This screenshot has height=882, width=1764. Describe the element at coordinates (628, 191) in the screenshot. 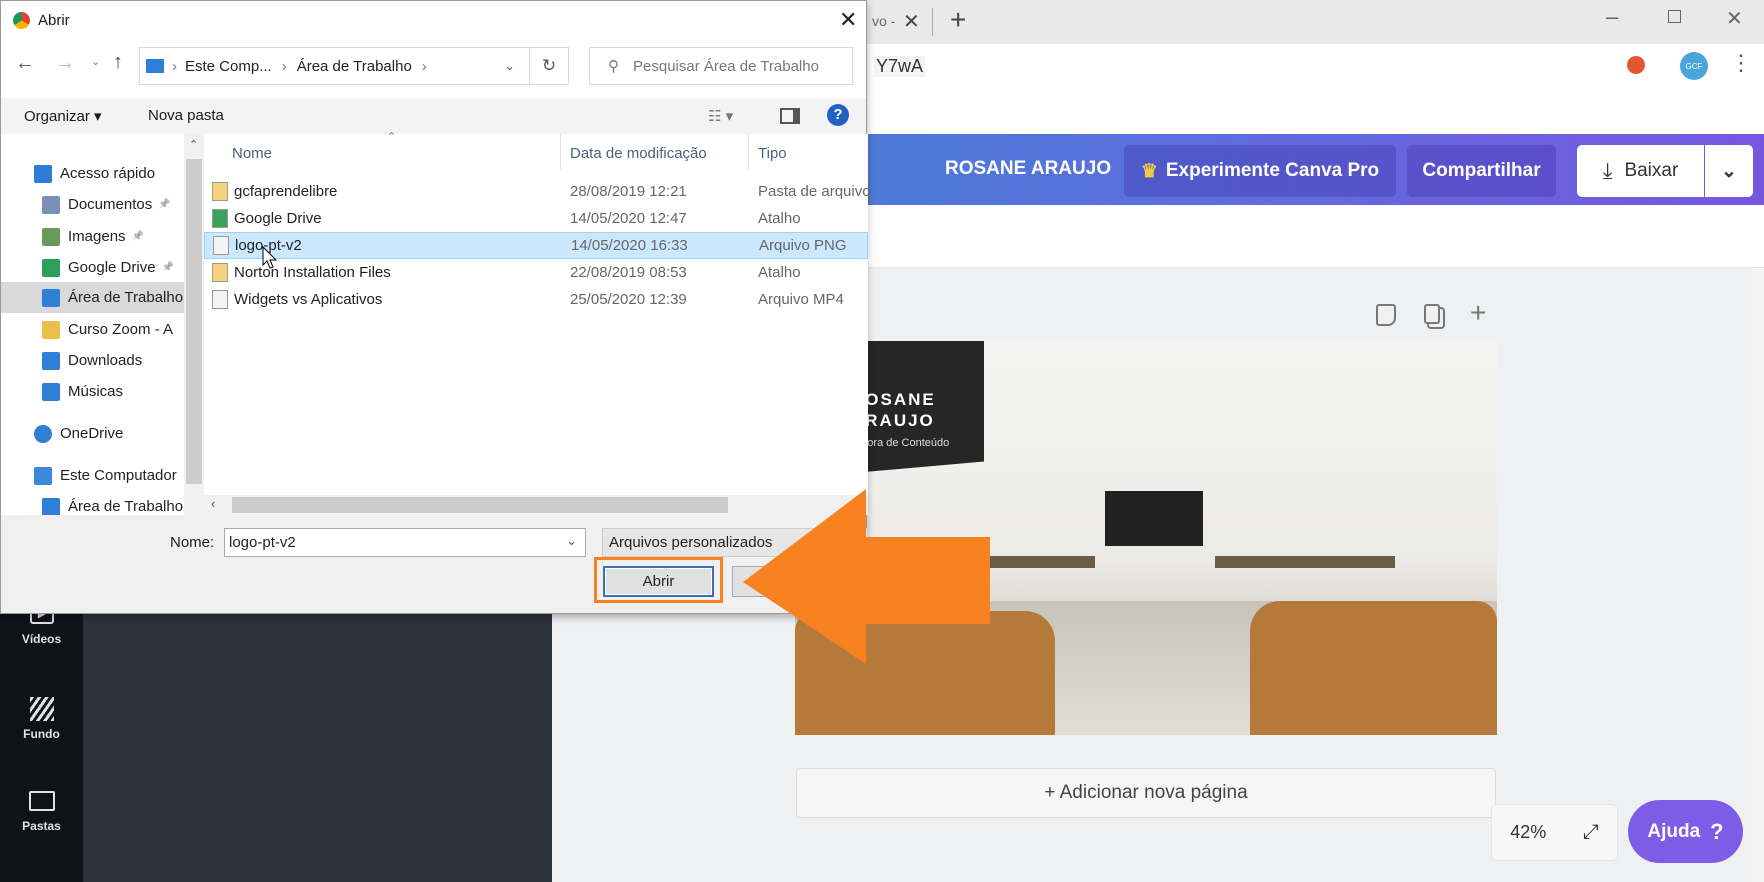

I see `file-date: 28/08/2019 12:21` at that location.